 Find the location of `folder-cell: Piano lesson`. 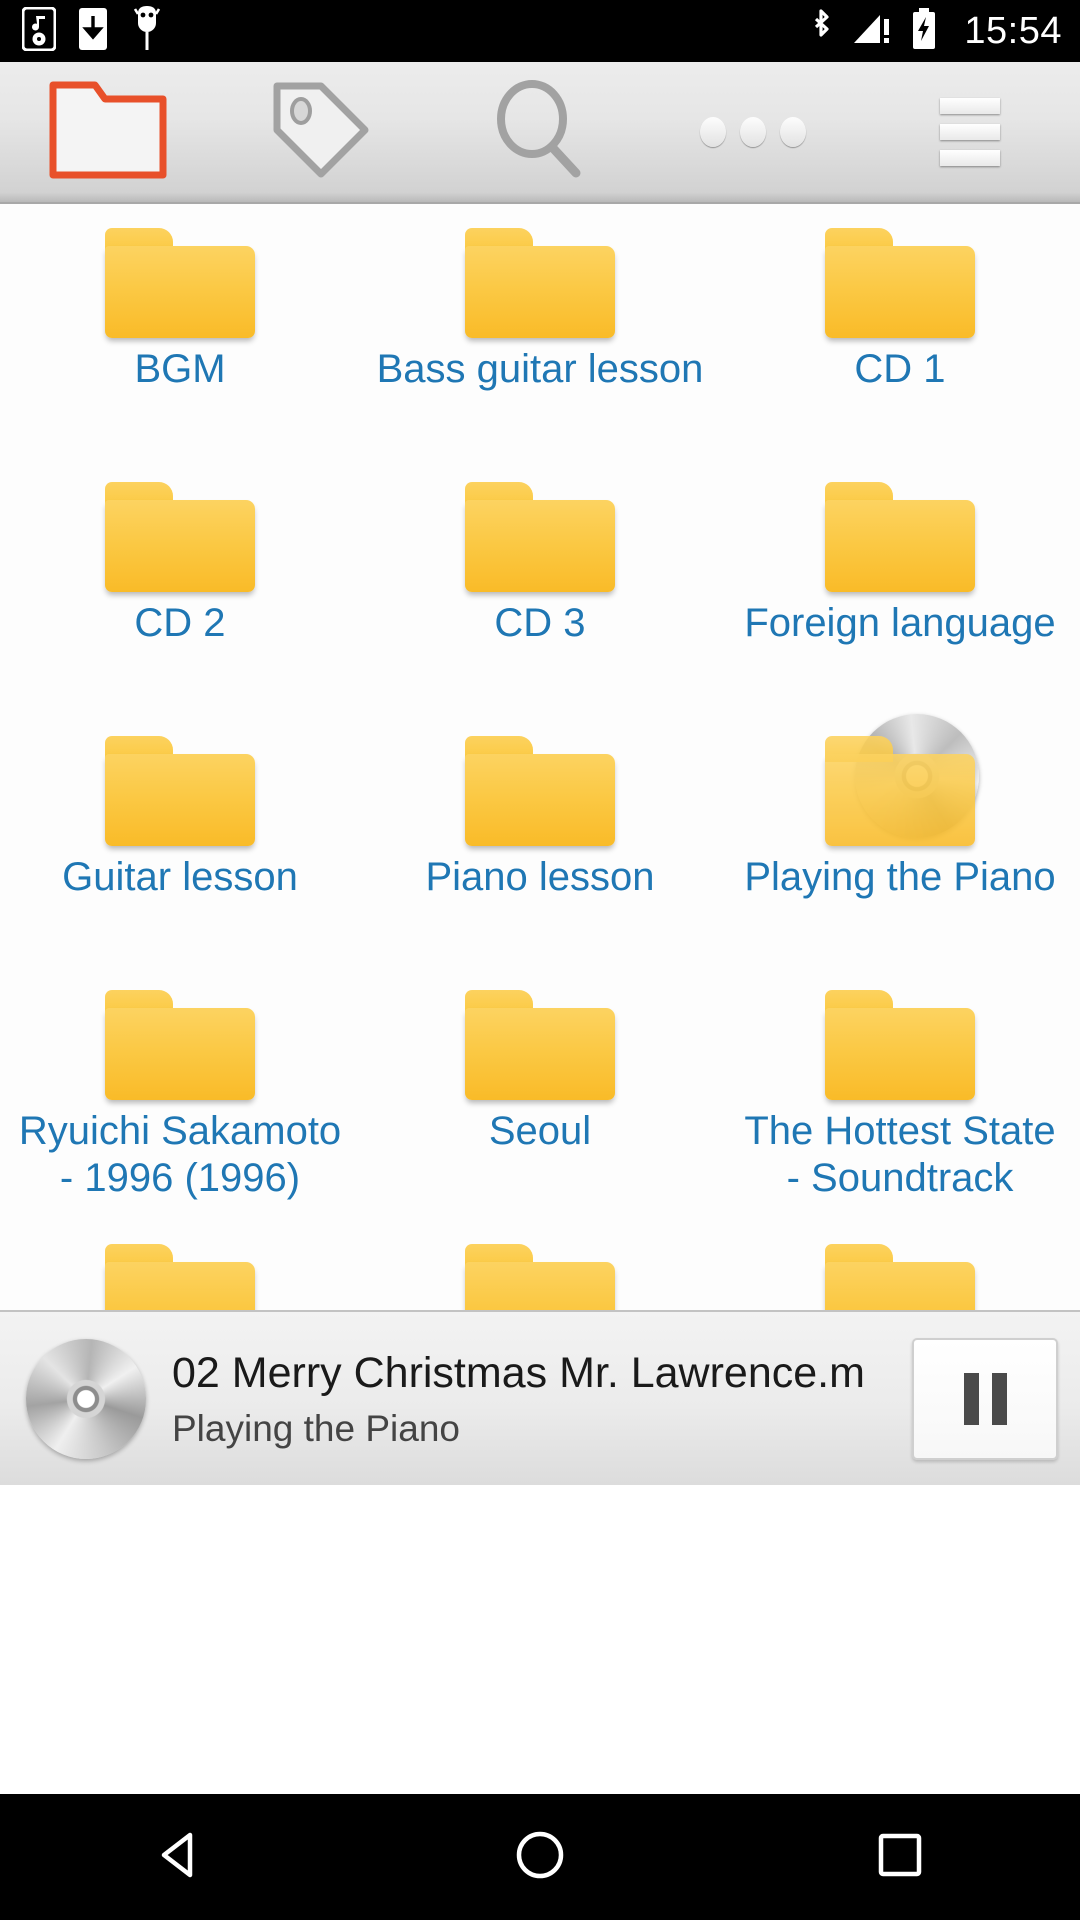

folder-cell: Piano lesson is located at coordinates (540, 863).